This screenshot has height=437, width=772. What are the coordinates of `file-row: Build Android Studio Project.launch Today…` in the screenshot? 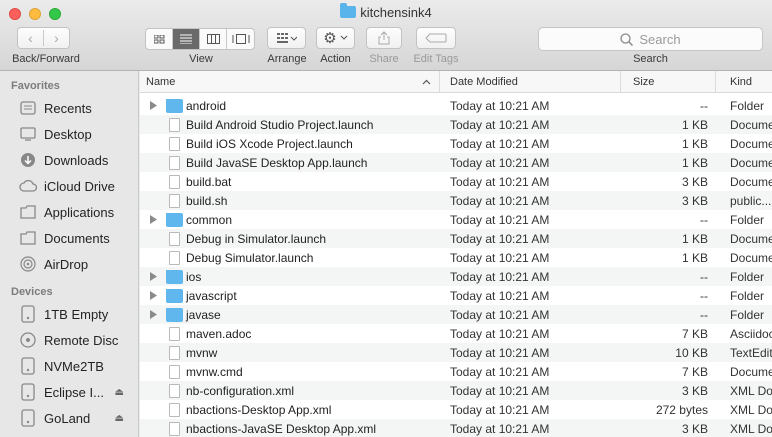 It's located at (456, 124).